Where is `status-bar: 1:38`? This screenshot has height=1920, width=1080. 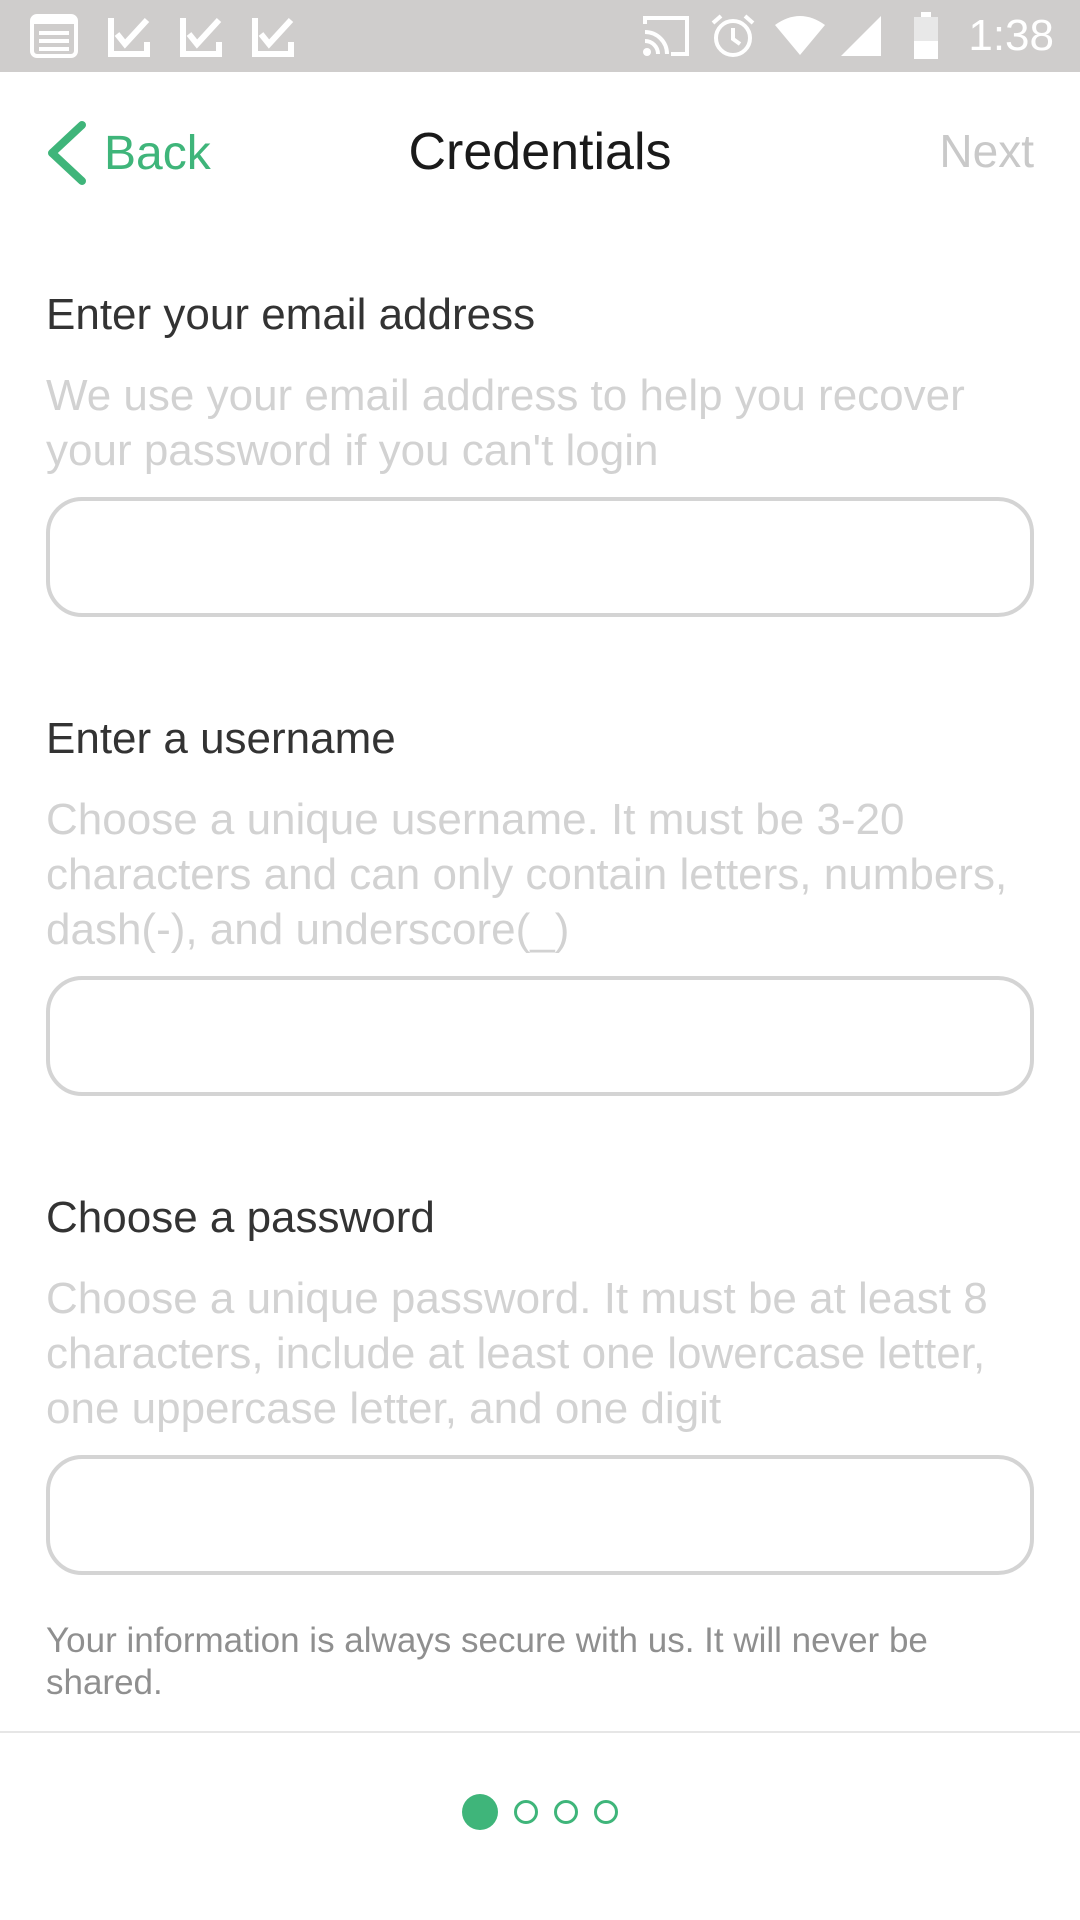 status-bar: 1:38 is located at coordinates (540, 36).